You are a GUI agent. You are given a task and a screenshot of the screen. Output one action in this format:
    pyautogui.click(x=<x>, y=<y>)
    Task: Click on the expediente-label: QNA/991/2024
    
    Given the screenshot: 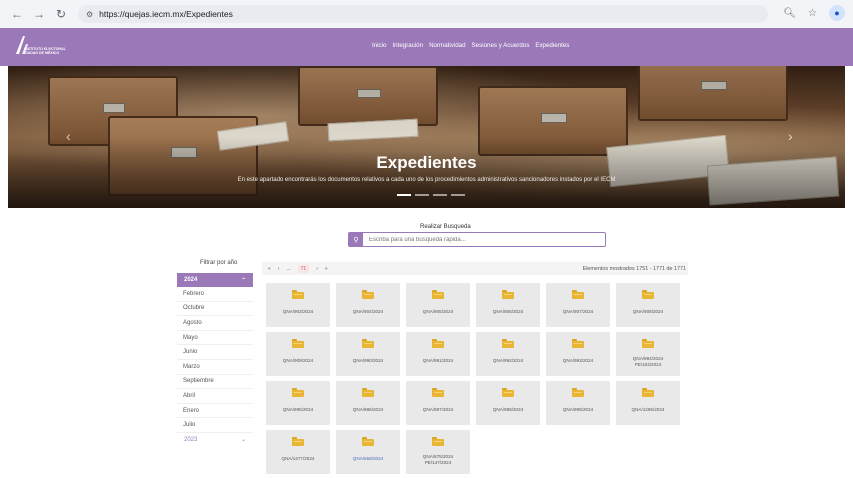 What is the action you would take?
    pyautogui.click(x=438, y=361)
    